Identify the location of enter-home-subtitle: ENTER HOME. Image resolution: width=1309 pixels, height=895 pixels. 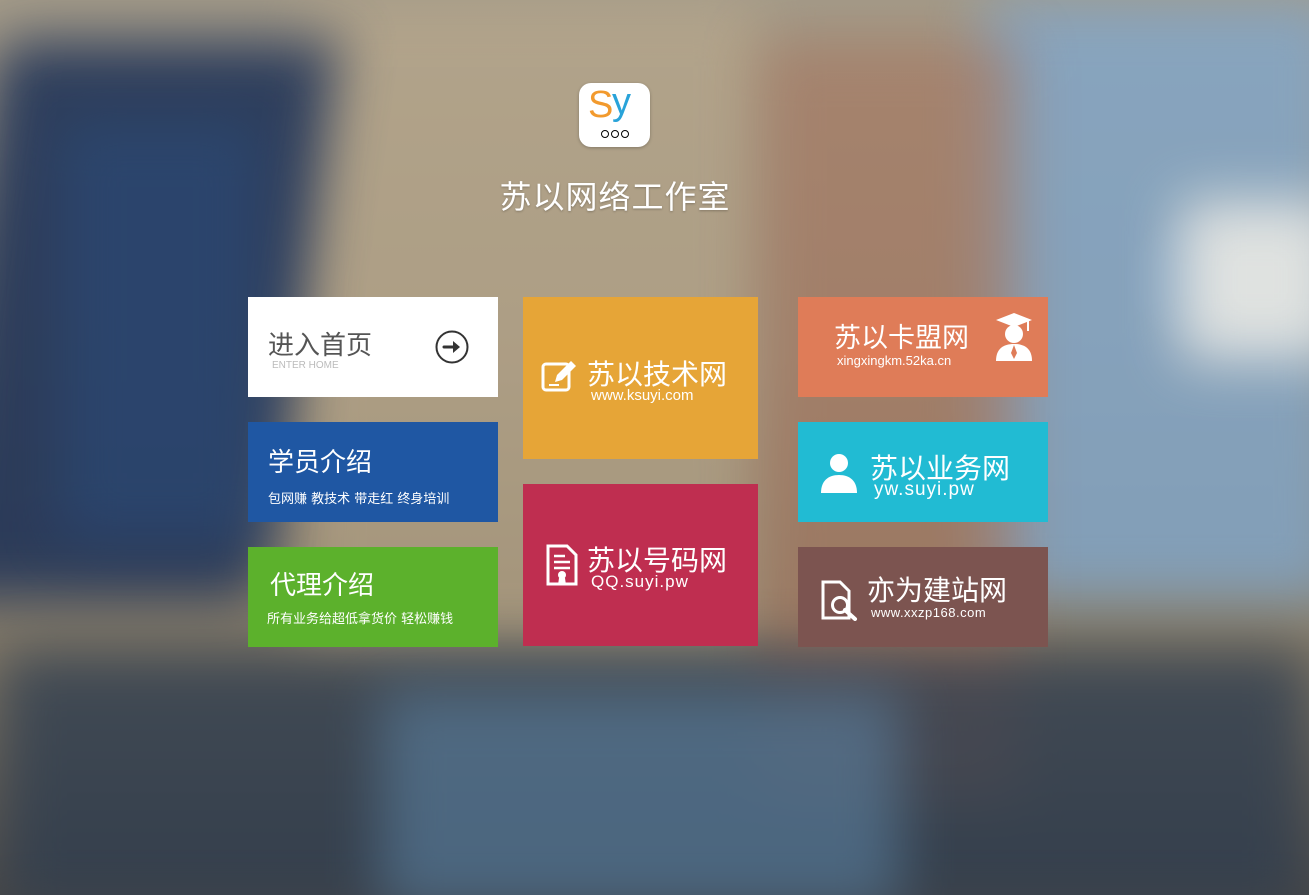
(305, 365).